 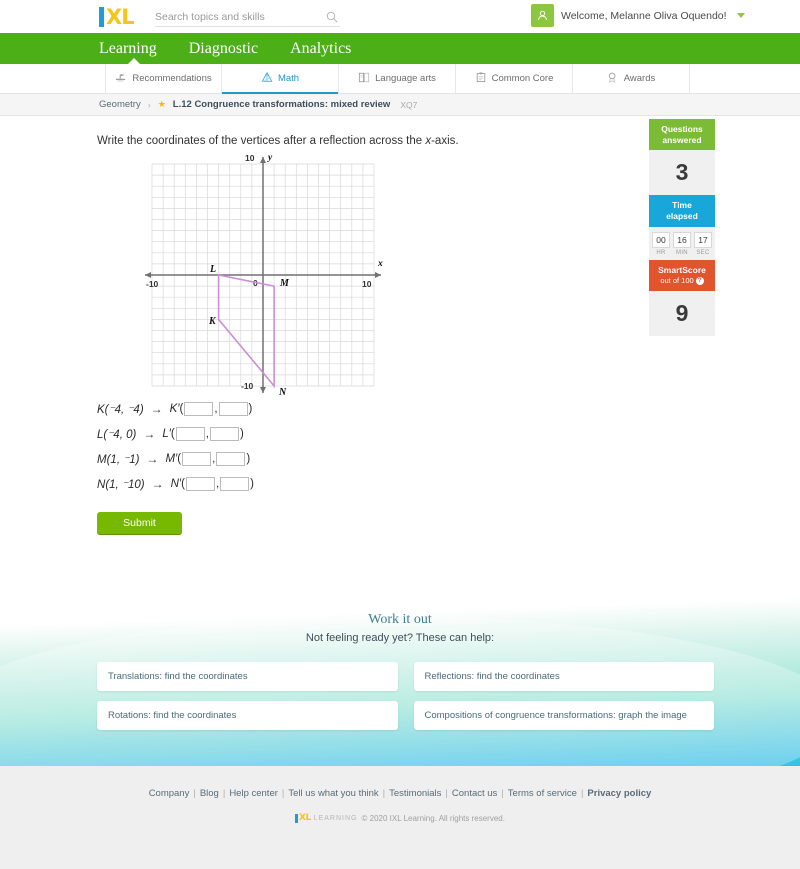 I want to click on axes, so click(x=263, y=275).